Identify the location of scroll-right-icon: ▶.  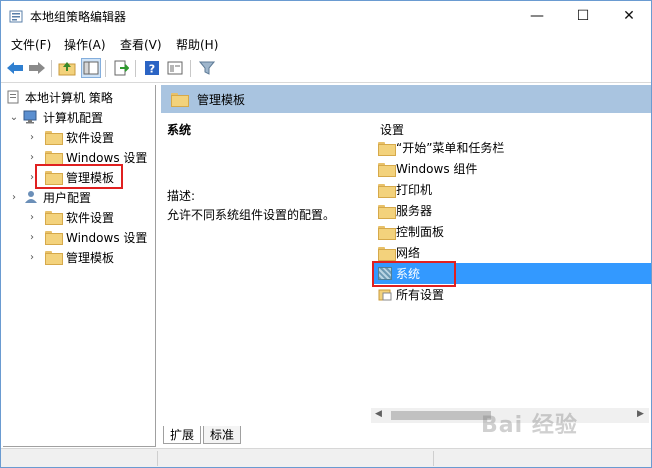
(640, 414).